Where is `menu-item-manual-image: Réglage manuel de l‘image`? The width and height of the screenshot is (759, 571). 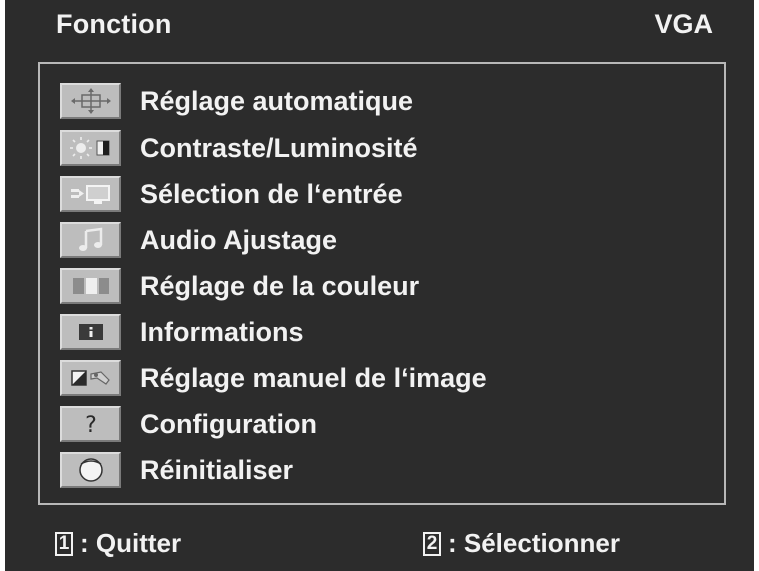
menu-item-manual-image: Réglage manuel de l‘image is located at coordinates (380, 378).